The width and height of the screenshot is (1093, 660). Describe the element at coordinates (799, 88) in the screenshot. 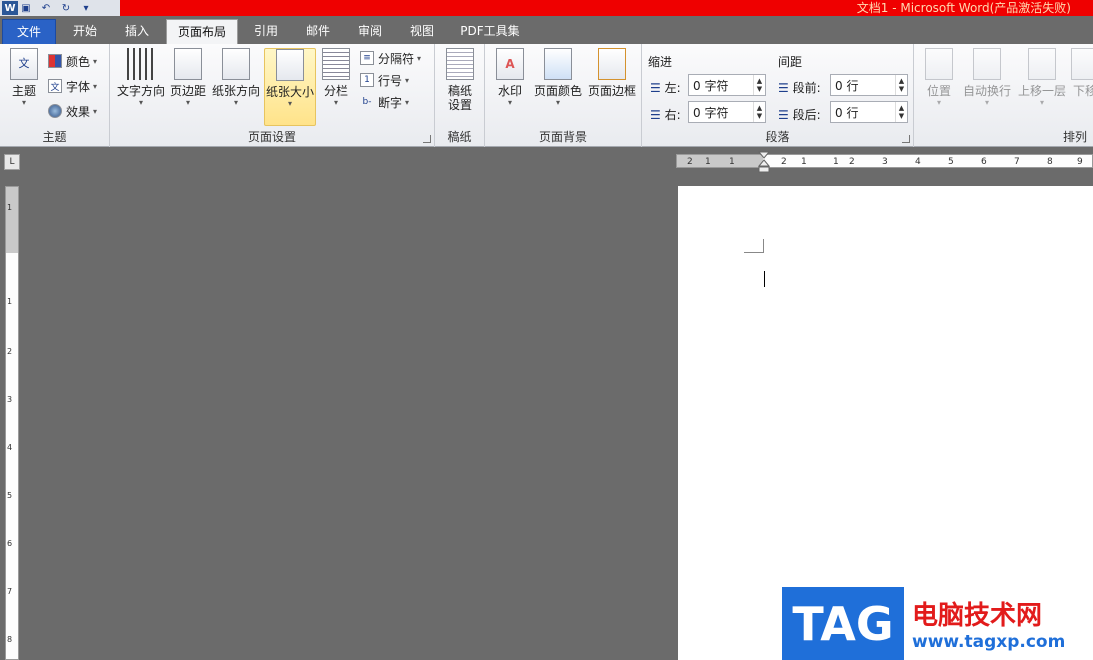

I see `spacing-before-label: ☰ 段前:` at that location.